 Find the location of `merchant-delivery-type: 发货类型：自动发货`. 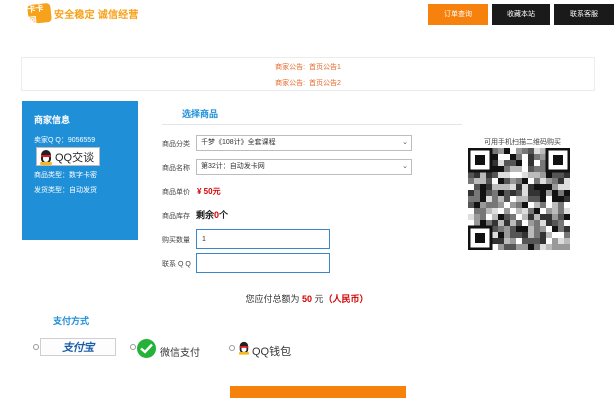

merchant-delivery-type: 发货类型：自动发货 is located at coordinates (65, 190).